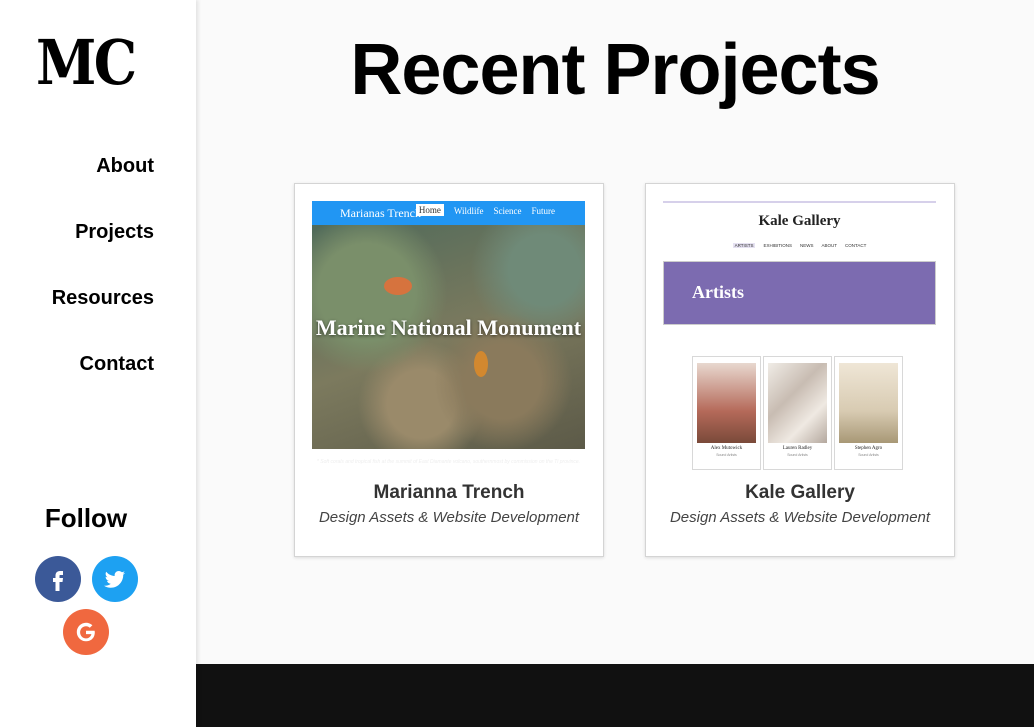 This screenshot has height=727, width=1034. I want to click on nav-contact: Contact, so click(103, 379).